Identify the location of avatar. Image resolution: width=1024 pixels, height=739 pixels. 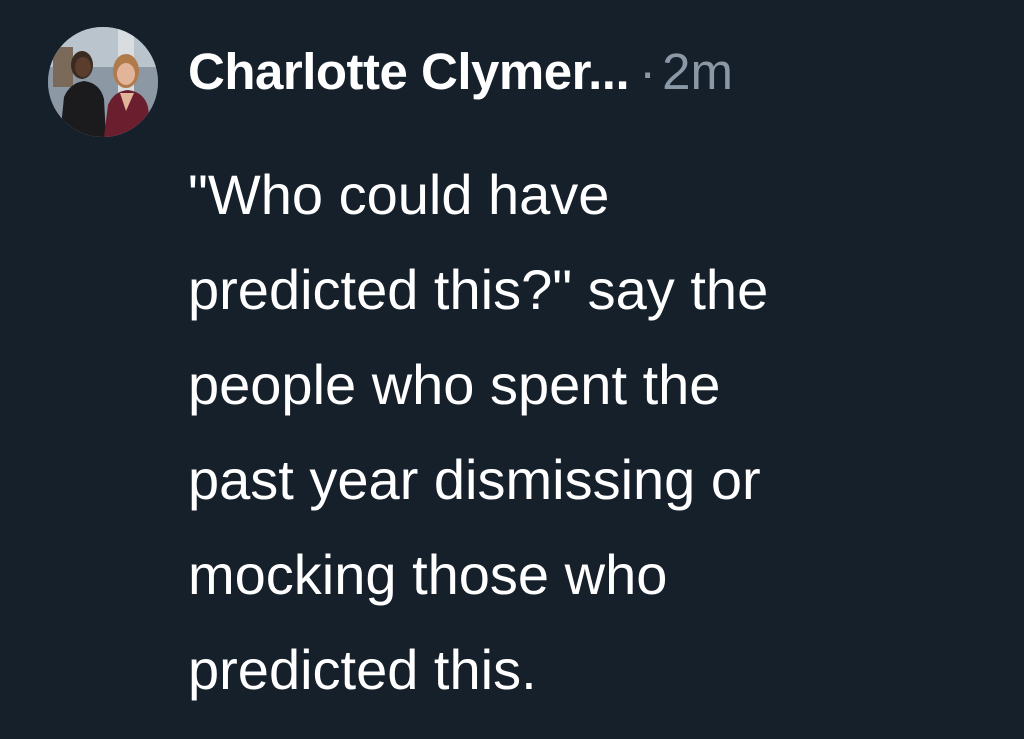
(103, 82).